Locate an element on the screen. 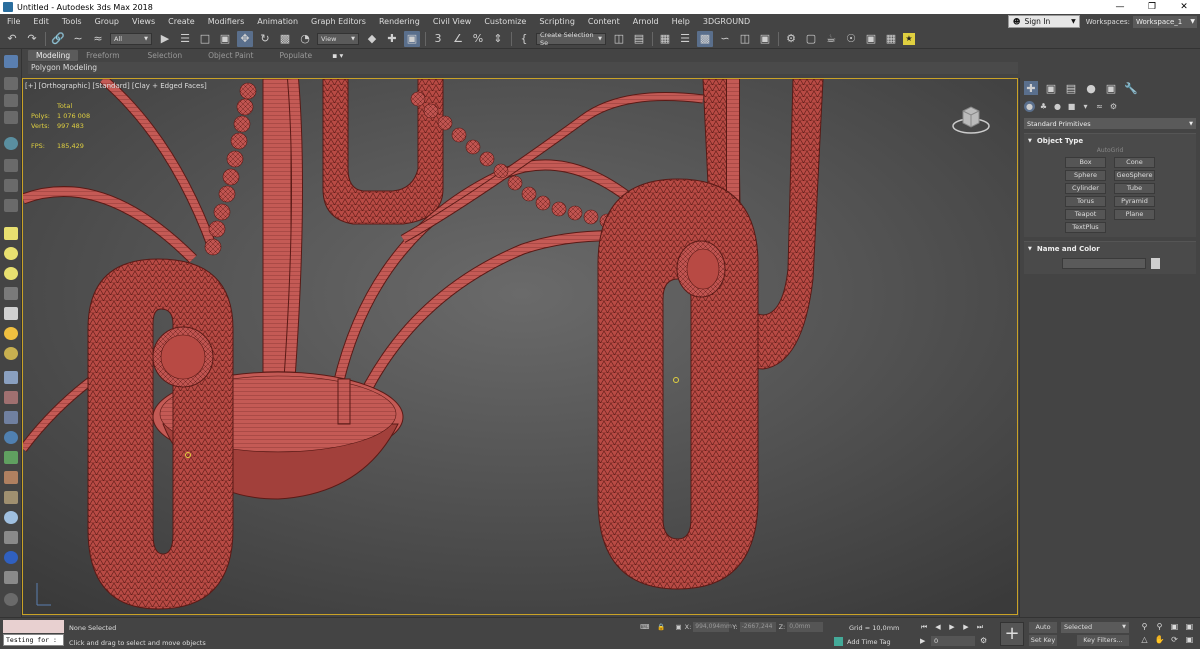 This screenshot has width=1200, height=649. menu-group: Group is located at coordinates (106, 21).